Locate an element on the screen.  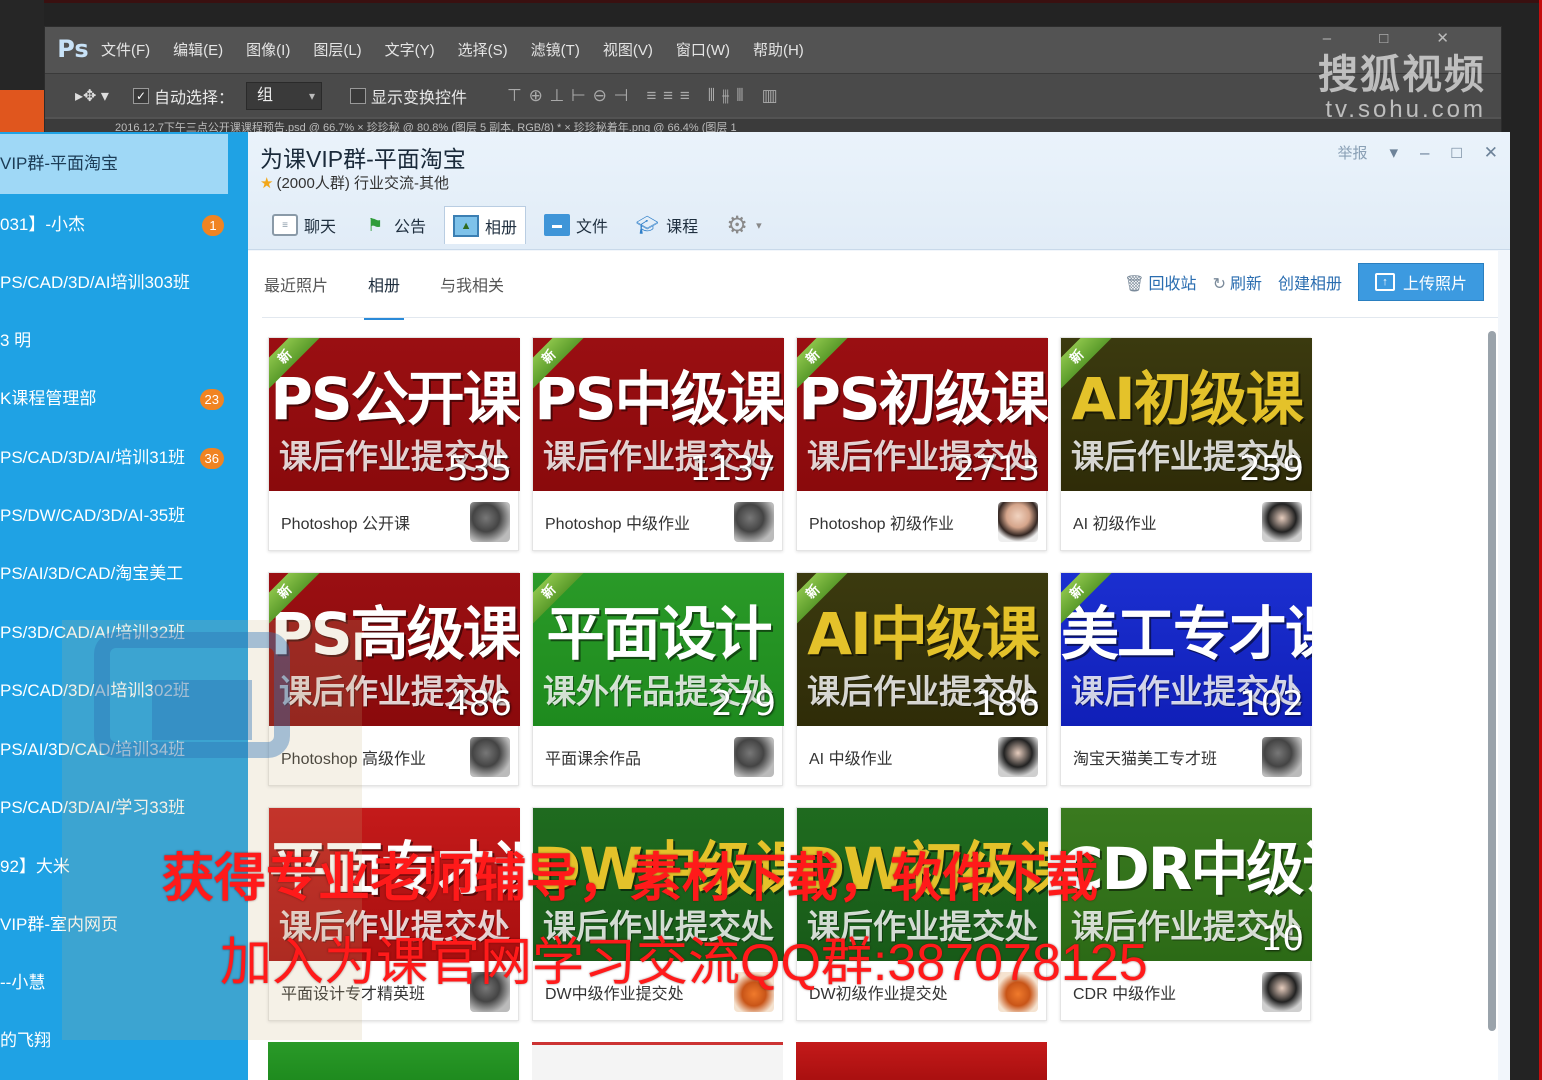
album-card: CDR中级课 课后作业提交处 10 CDR 中级作业 is located at coordinates (1186, 914).